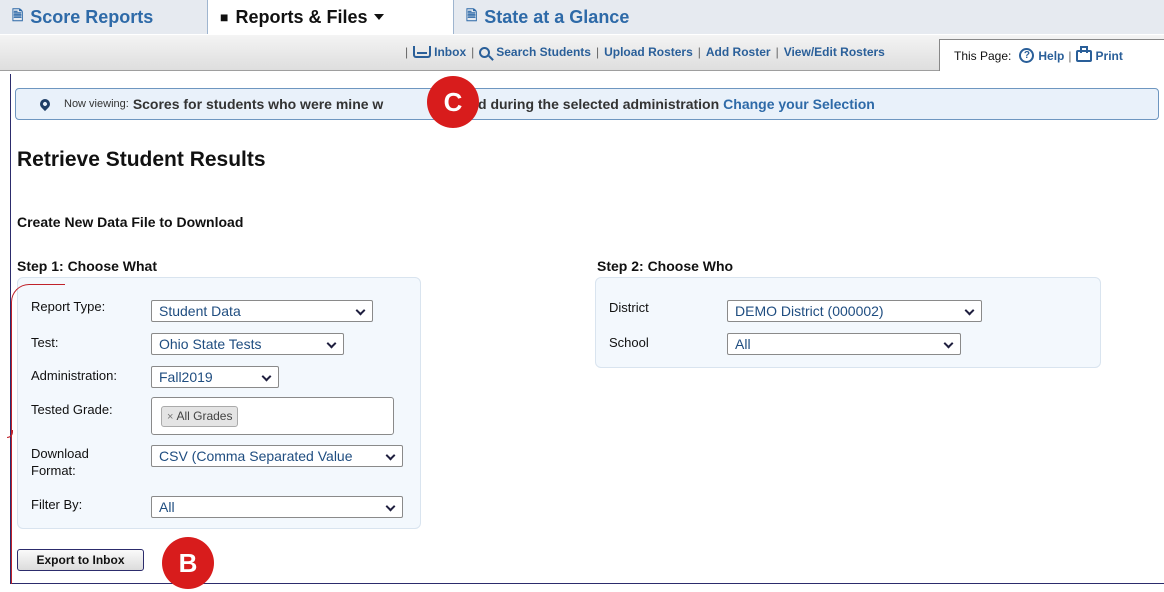 This screenshot has height=592, width=1164. I want to click on this-page-panel: This Page: ? Help | Print, so click(1051, 55).